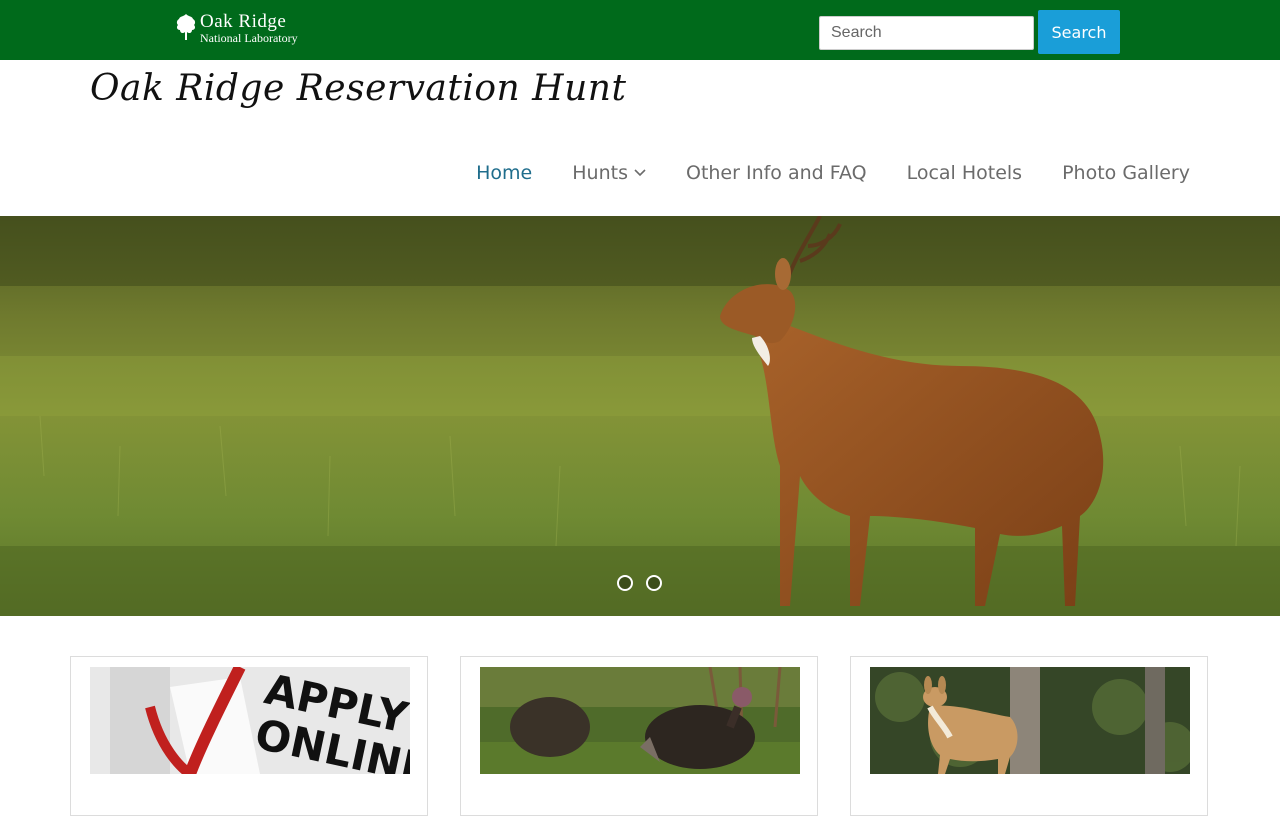  I want to click on search-button: Search, so click(1079, 32).